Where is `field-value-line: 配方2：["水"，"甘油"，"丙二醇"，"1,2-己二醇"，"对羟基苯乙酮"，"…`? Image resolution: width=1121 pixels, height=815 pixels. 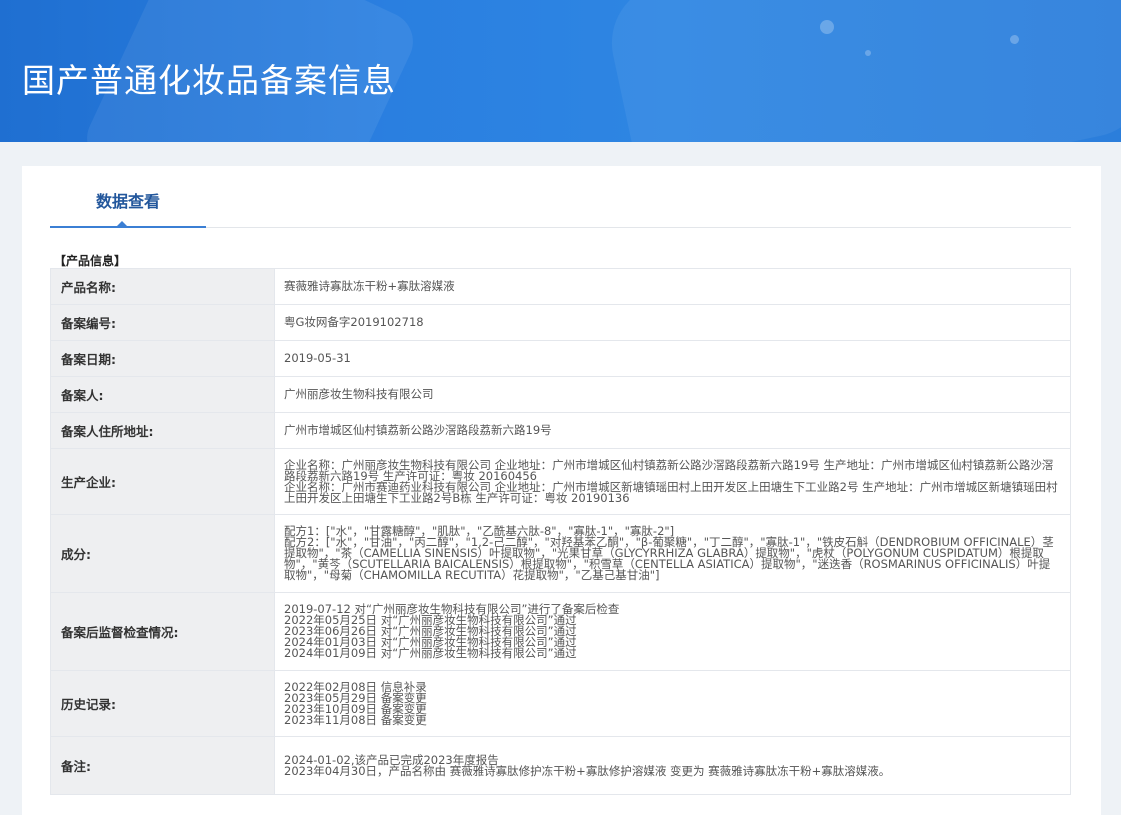
field-value-line: 配方2：["水"，"甘油"，"丙二醇"，"1,2-己二醇"，"对羟基苯乙酮"，"… is located at coordinates (669, 558).